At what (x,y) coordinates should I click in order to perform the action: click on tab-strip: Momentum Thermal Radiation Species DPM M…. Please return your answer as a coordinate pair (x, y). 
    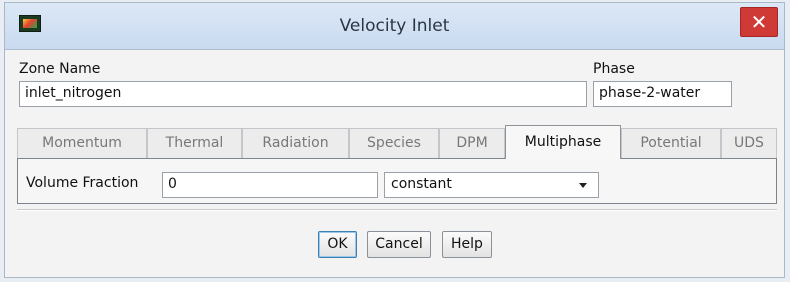
    Looking at the image, I should click on (397, 142).